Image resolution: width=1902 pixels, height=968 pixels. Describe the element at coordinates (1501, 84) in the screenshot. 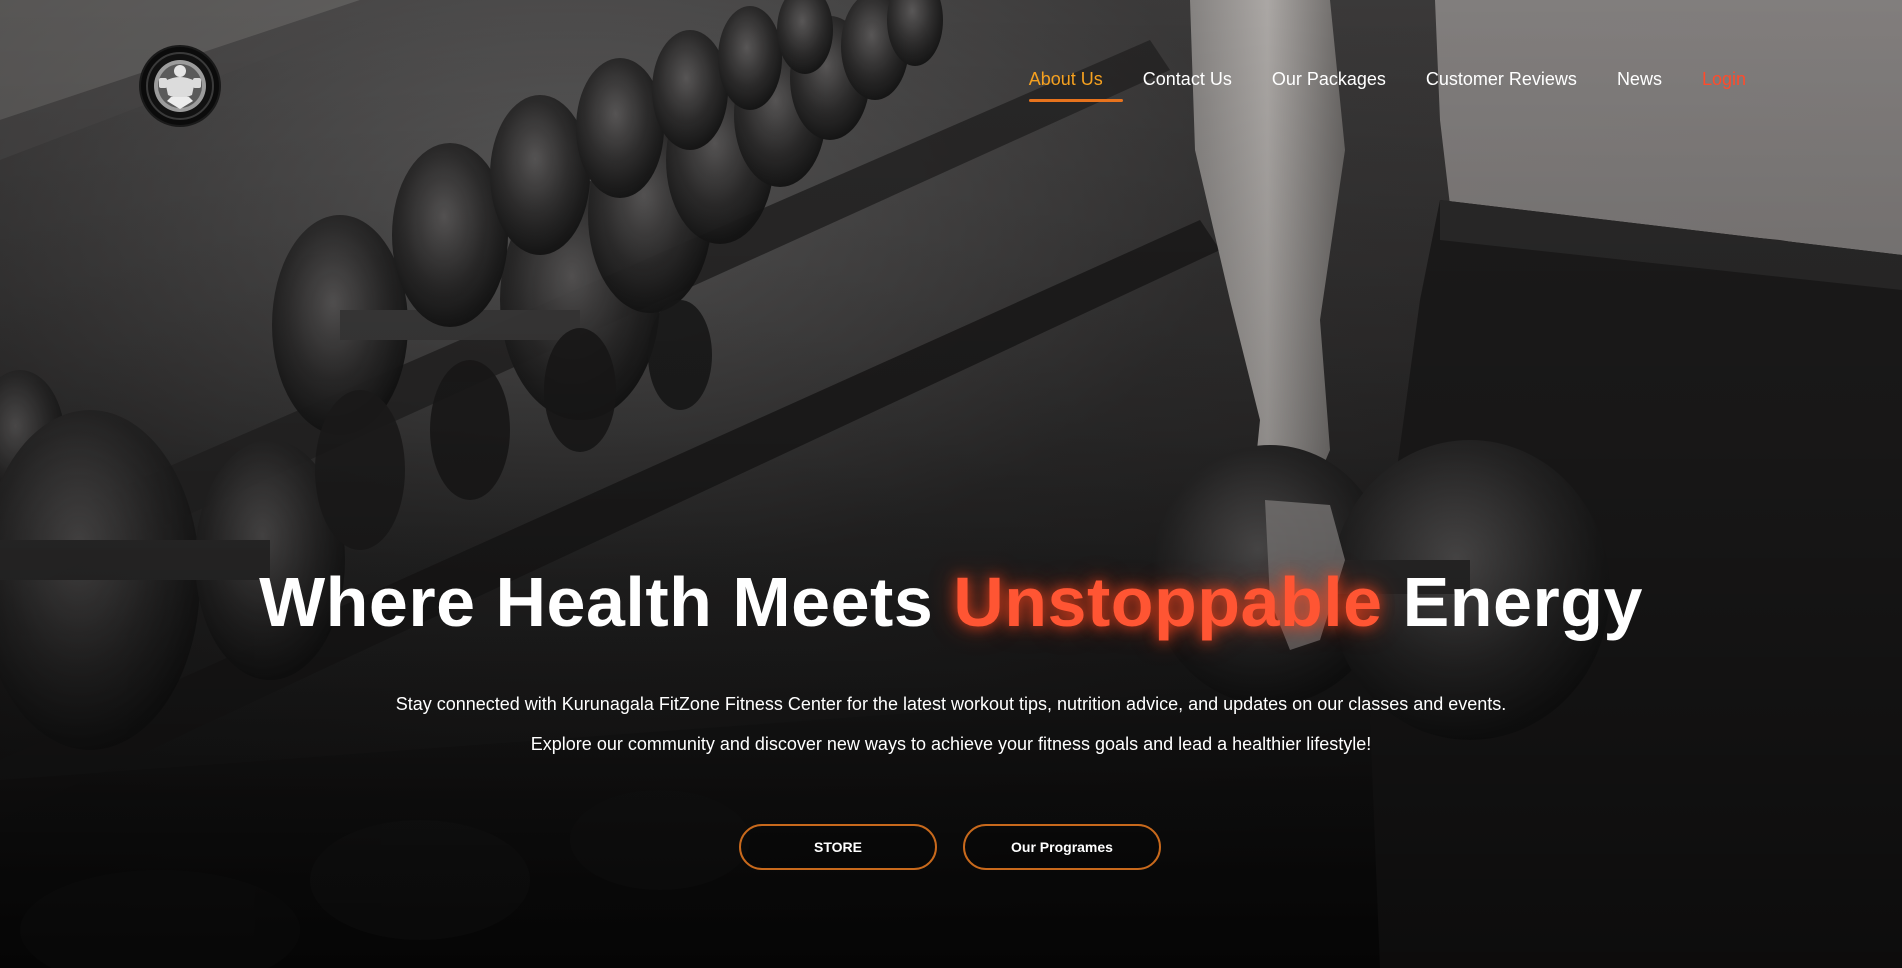

I see `nav-customer-reviews: Customer Reviews` at that location.